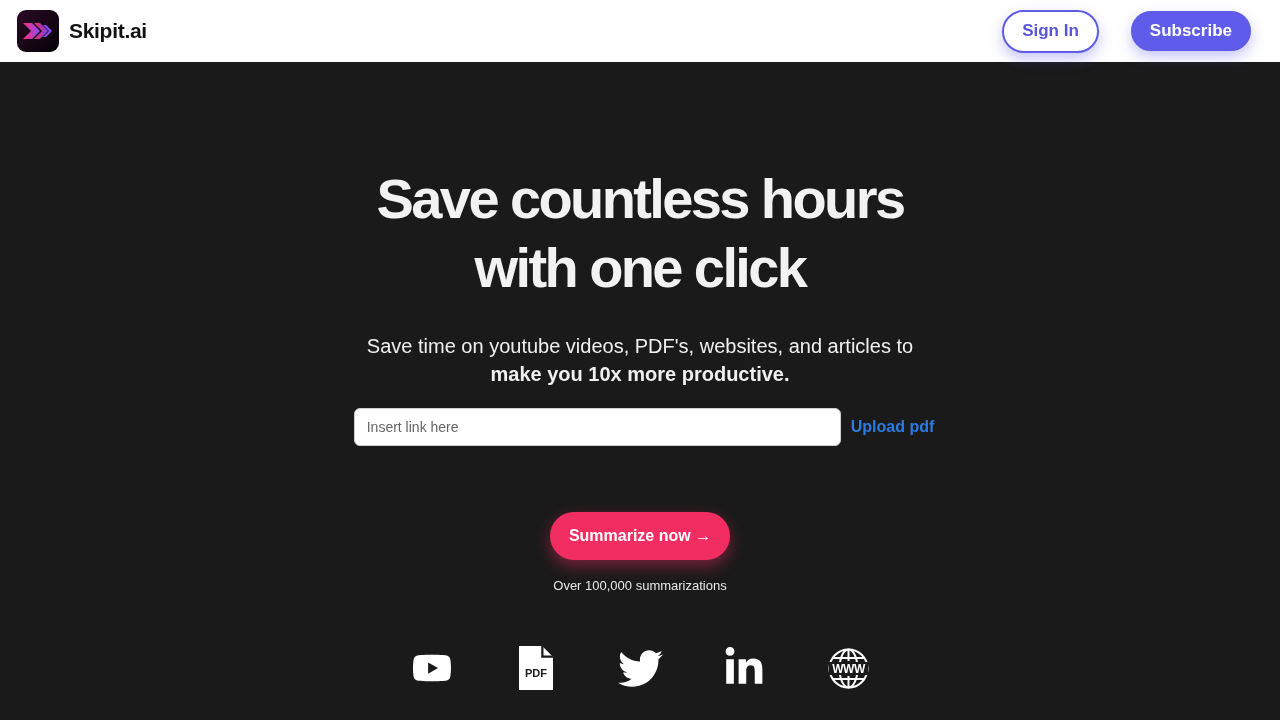 The image size is (1280, 720). What do you see at coordinates (848, 668) in the screenshot?
I see `globe-icon: WWW` at bounding box center [848, 668].